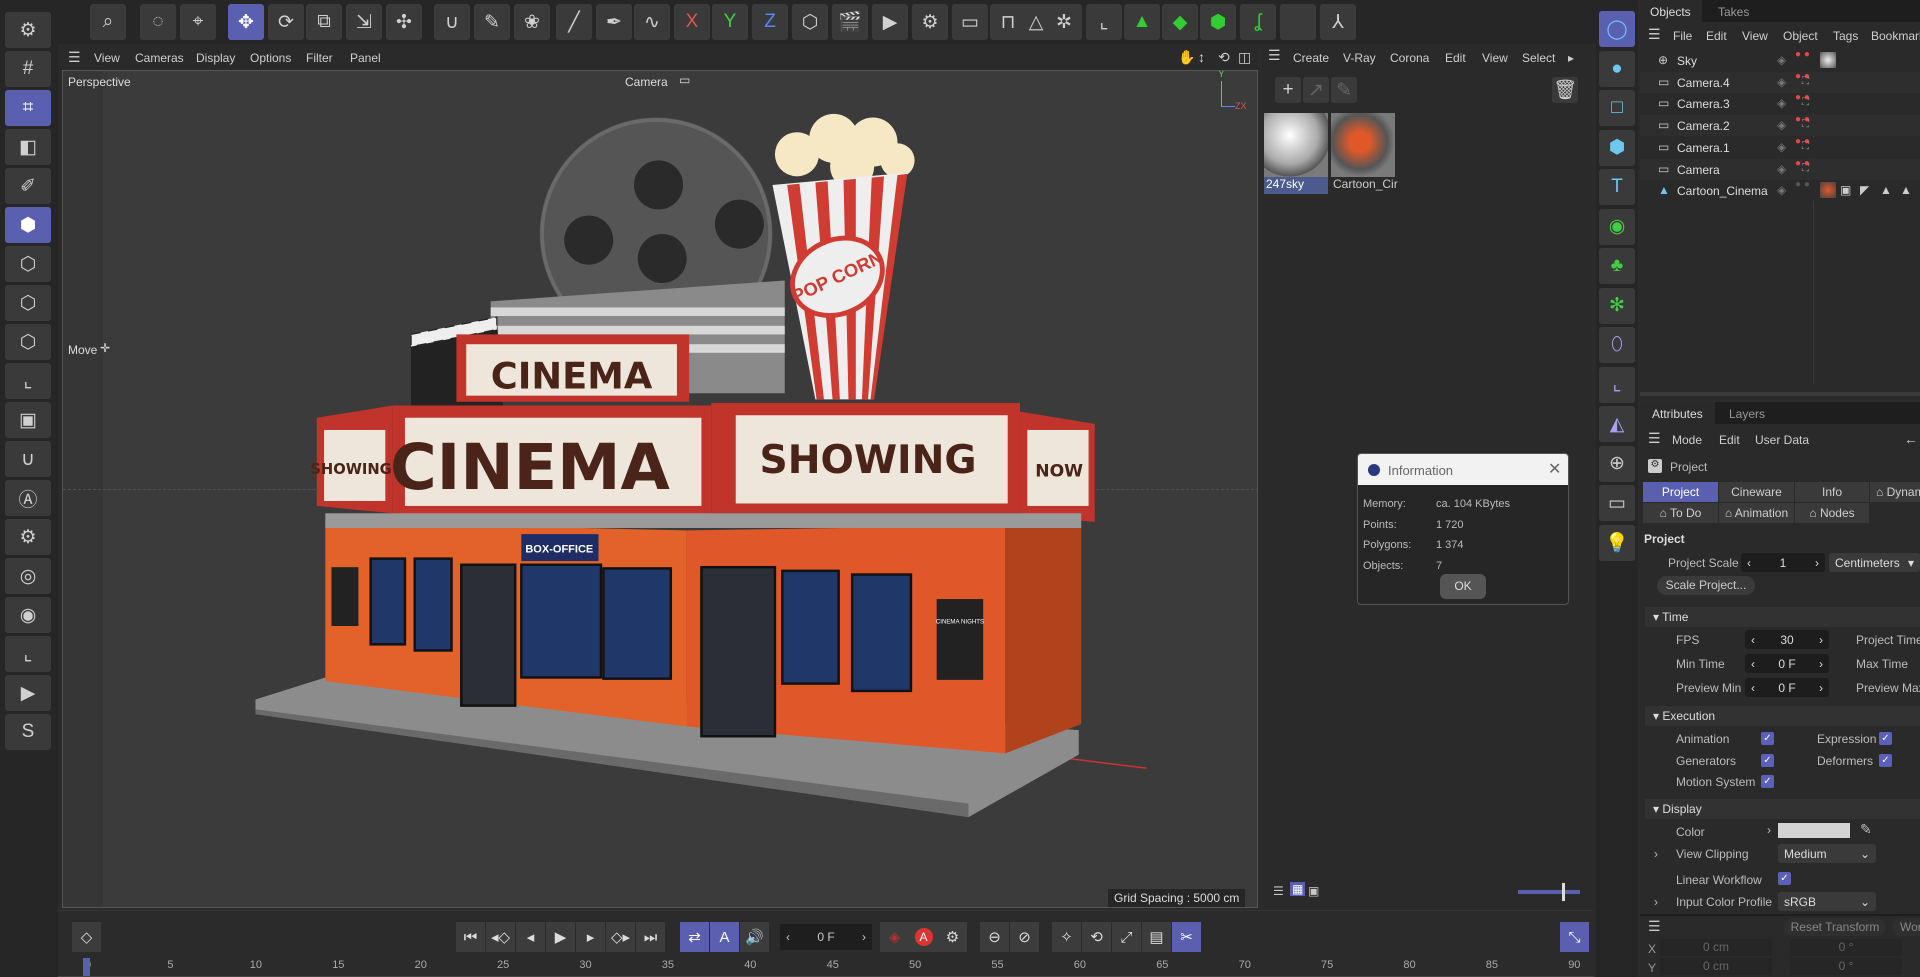 The width and height of the screenshot is (1920, 977). Describe the element at coordinates (1617, 147) in the screenshot. I see `cube-icon: ⬢` at that location.